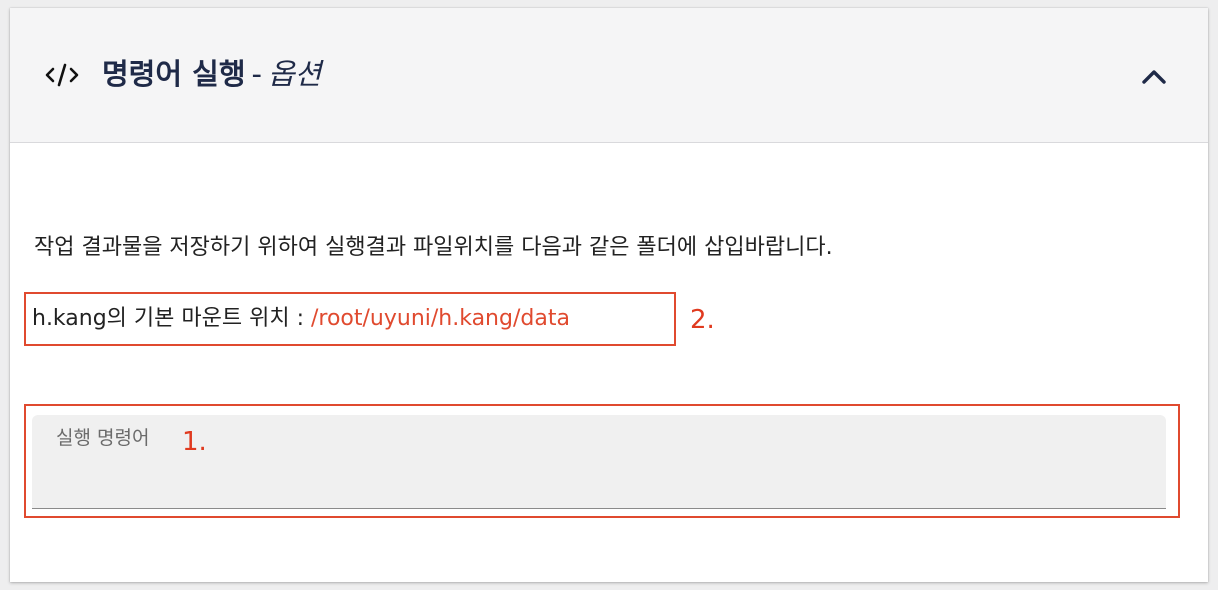 The height and width of the screenshot is (590, 1218). Describe the element at coordinates (194, 442) in the screenshot. I see `annotation-marker-1: 1.` at that location.